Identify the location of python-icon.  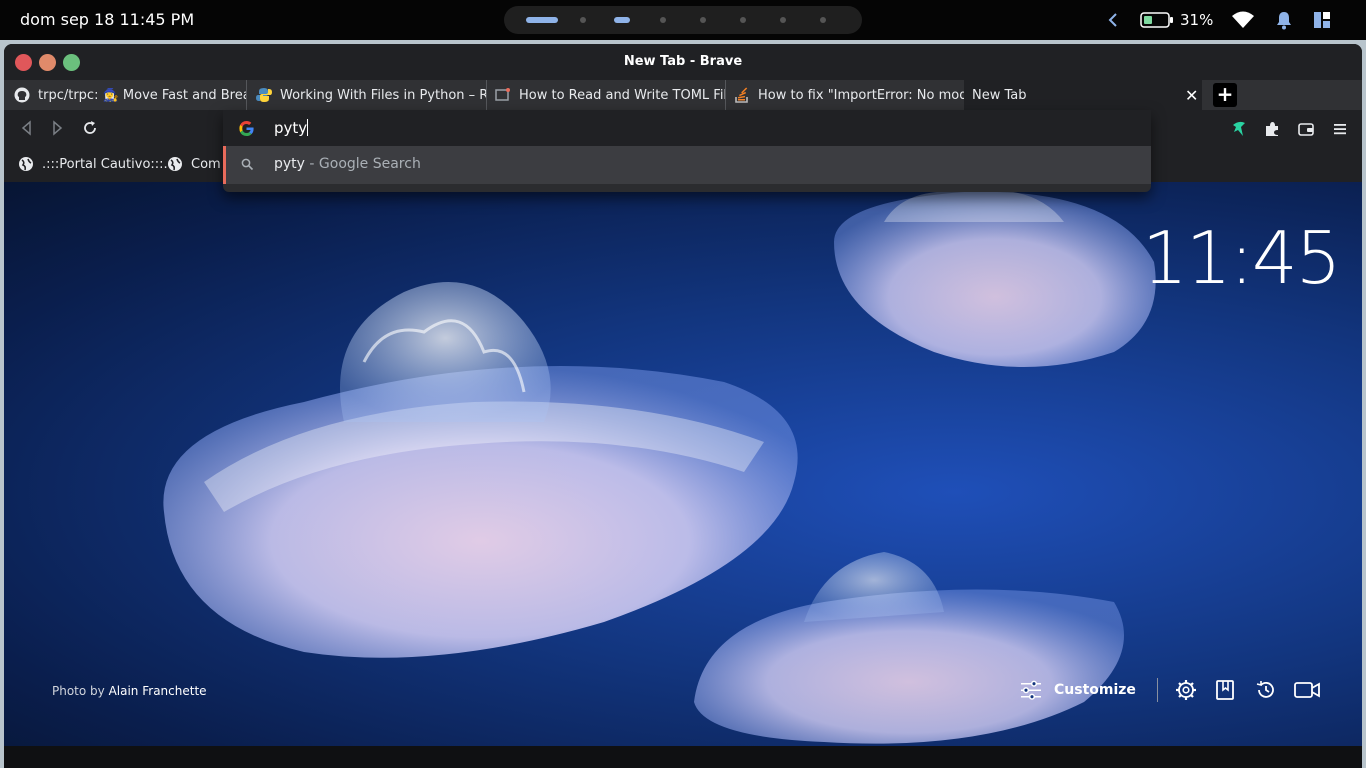
(264, 95).